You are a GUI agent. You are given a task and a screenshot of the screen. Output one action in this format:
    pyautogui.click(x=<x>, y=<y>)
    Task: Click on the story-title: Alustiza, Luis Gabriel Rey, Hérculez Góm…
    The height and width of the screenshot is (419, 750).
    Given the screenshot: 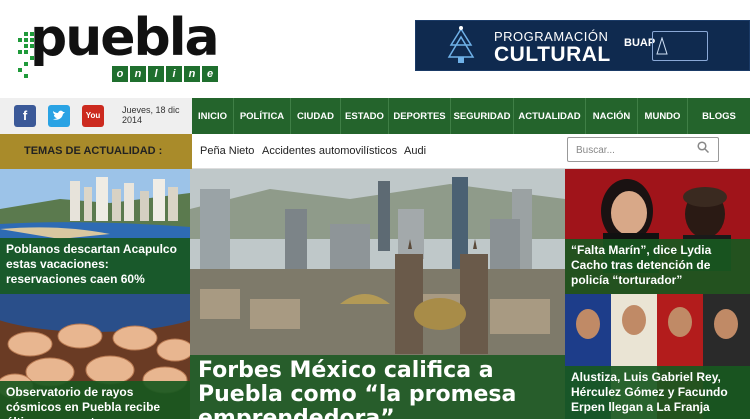 What is the action you would take?
    pyautogui.click(x=657, y=392)
    